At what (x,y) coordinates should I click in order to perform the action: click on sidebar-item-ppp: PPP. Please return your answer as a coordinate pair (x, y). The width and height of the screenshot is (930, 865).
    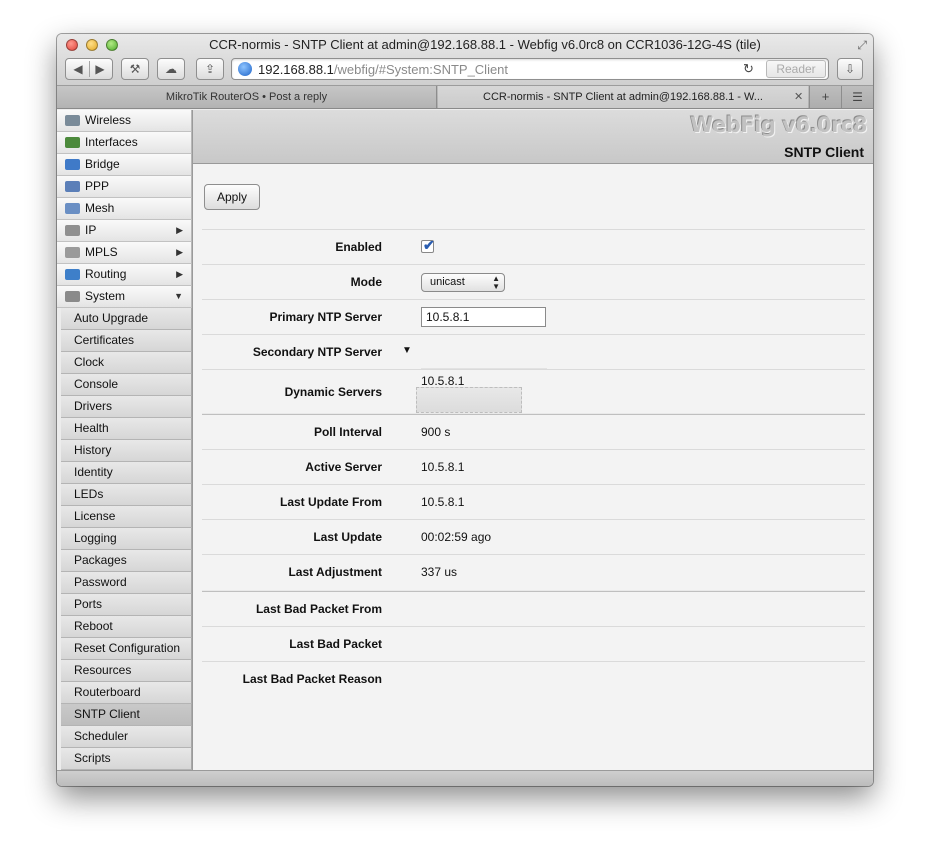
    Looking at the image, I should click on (124, 187).